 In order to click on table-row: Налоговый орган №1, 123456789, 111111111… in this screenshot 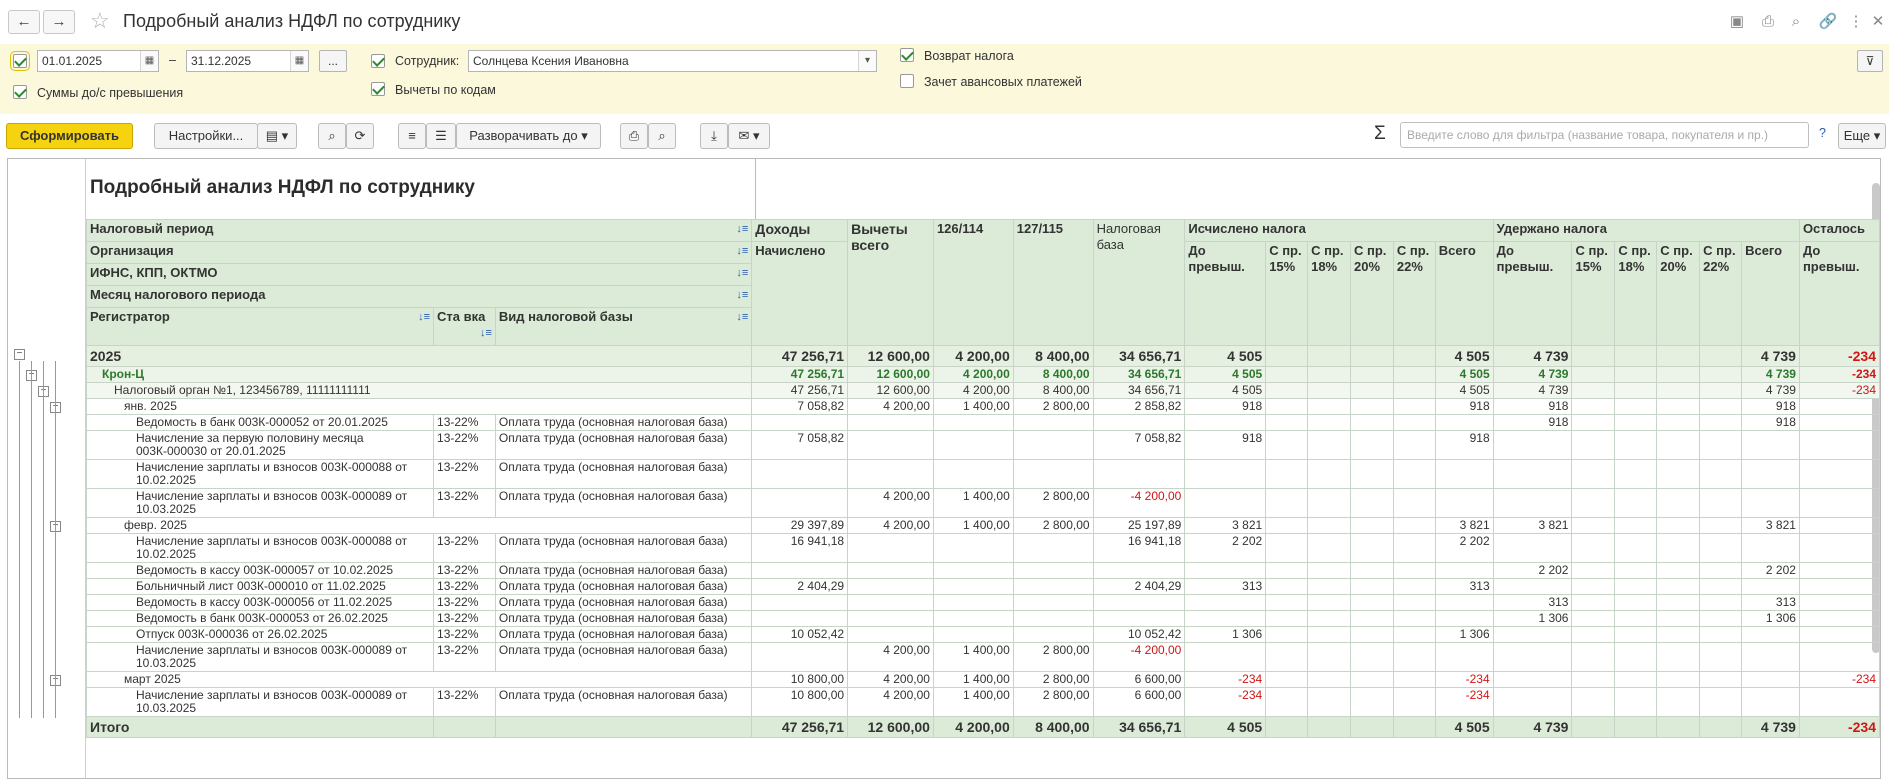, I will do `click(982, 390)`.